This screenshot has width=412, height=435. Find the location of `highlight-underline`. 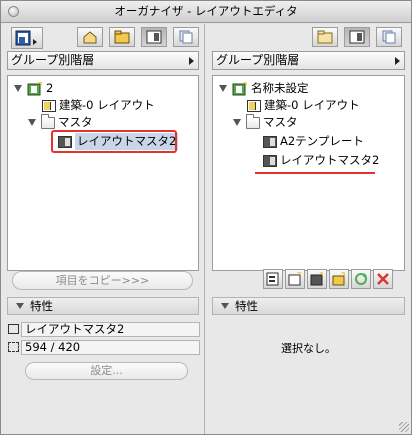

highlight-underline is located at coordinates (315, 173).